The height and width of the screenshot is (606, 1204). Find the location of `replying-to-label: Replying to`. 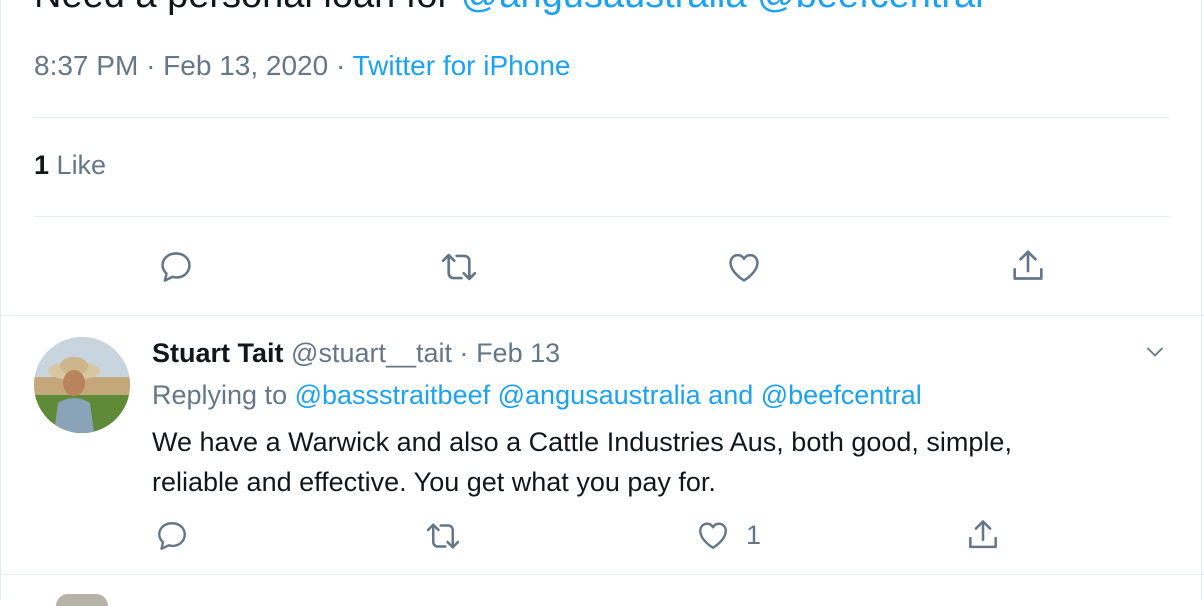

replying-to-label: Replying to is located at coordinates (220, 395).